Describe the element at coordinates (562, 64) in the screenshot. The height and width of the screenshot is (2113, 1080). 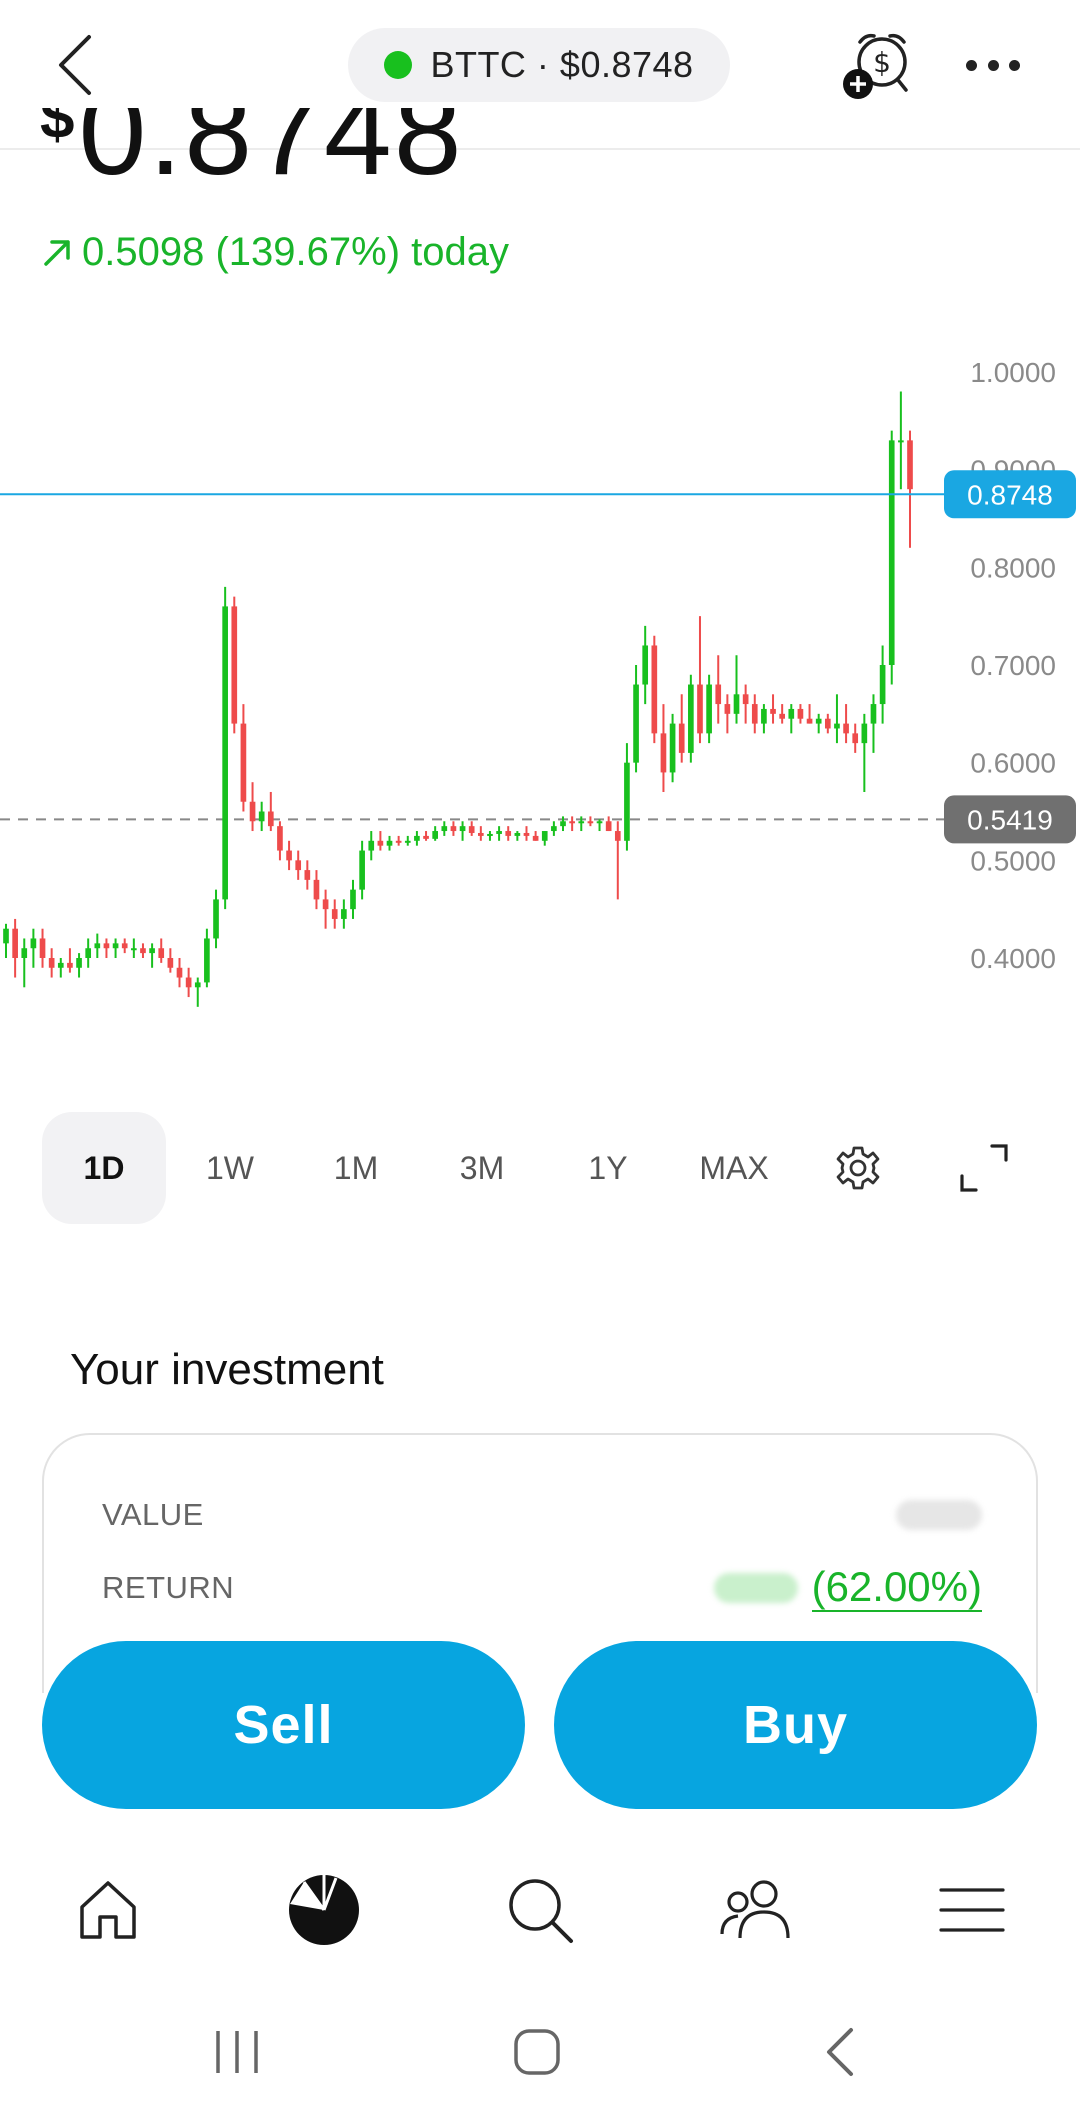
I see `ticker-label: BTTC · $0.8748` at that location.